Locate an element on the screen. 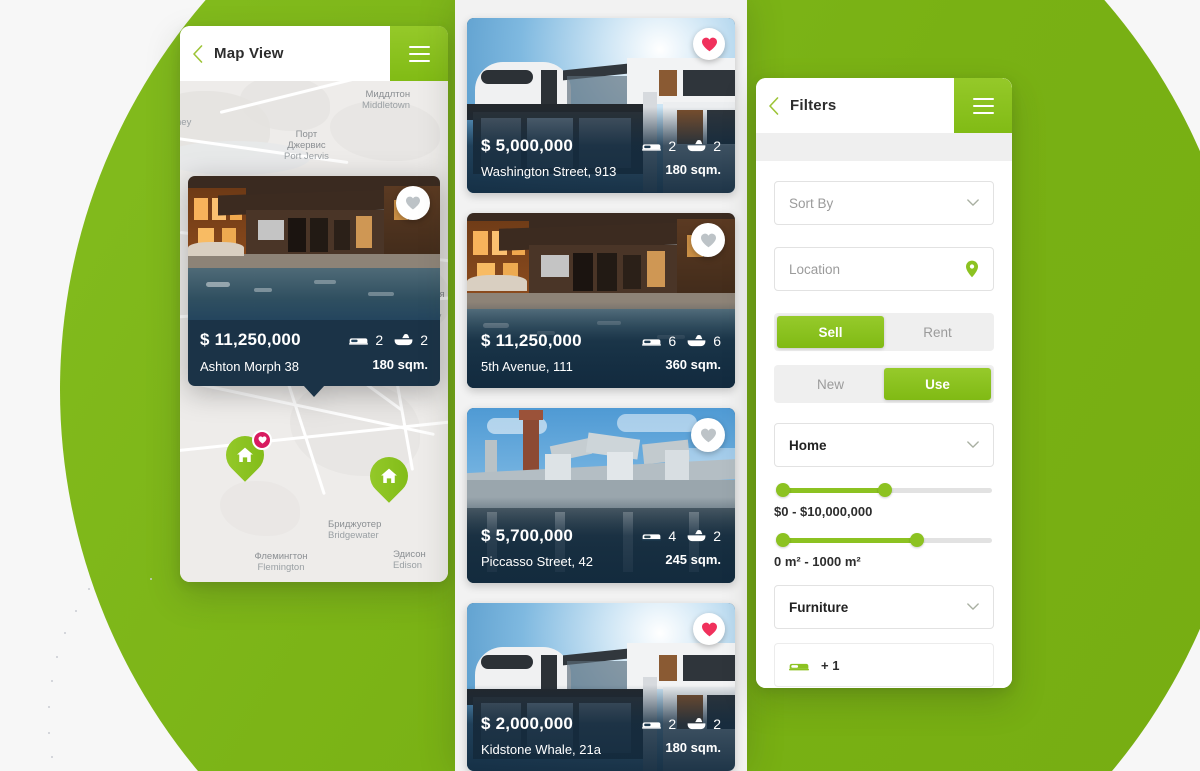  condition-toggle: New Use is located at coordinates (884, 384).